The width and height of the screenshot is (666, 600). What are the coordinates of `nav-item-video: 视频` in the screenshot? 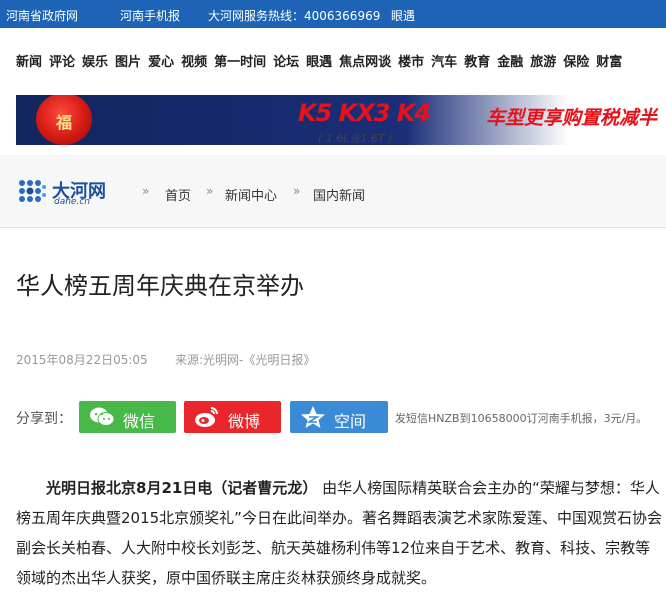 It's located at (194, 62).